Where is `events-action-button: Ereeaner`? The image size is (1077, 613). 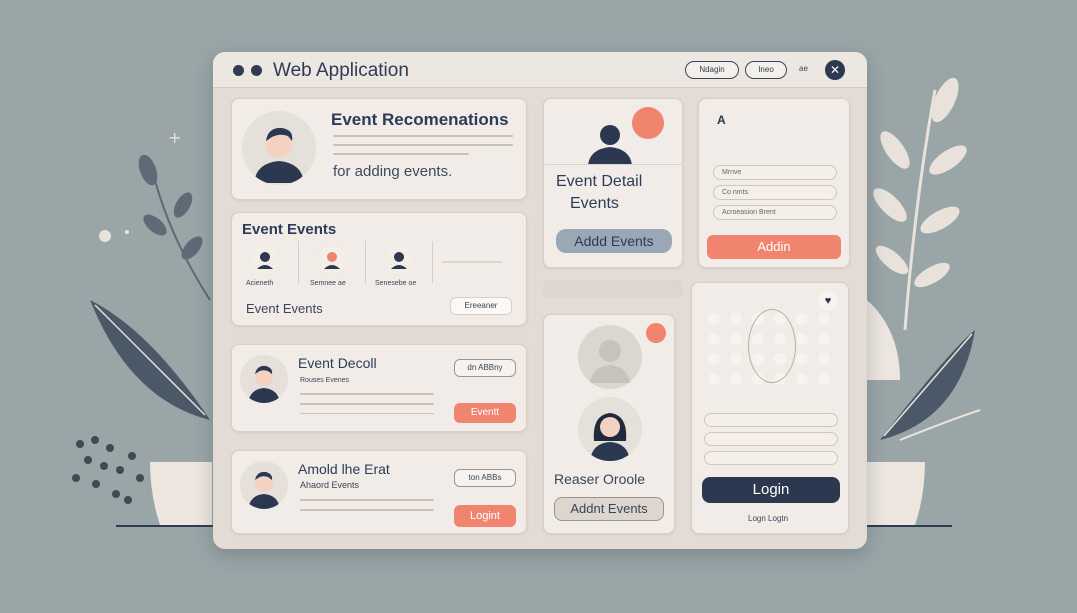 events-action-button: Ereeaner is located at coordinates (481, 306).